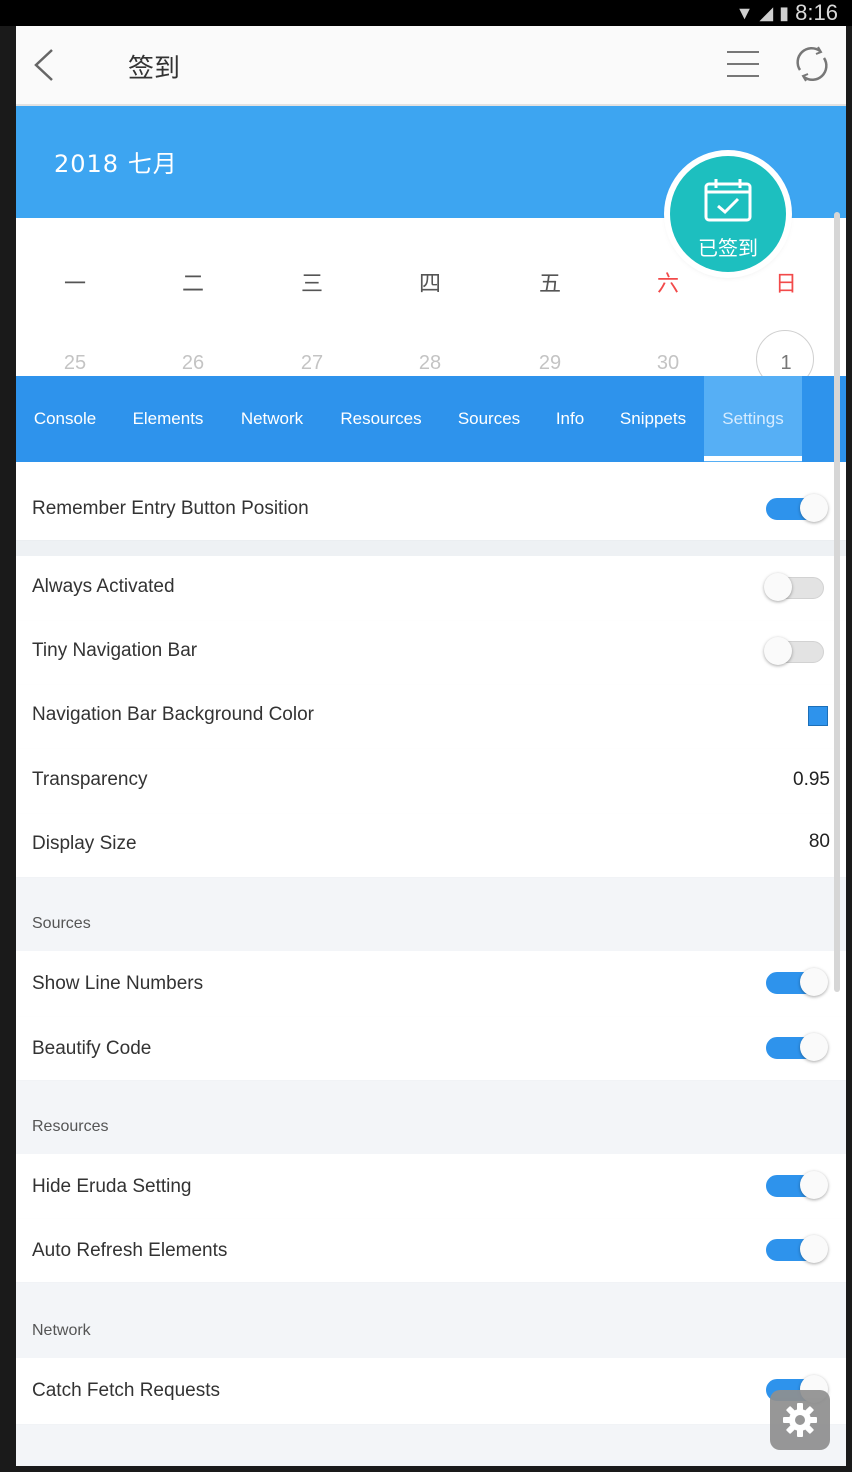 The height and width of the screenshot is (1472, 852). Describe the element at coordinates (752, 419) in the screenshot. I see `tab-settings: Settings` at that location.